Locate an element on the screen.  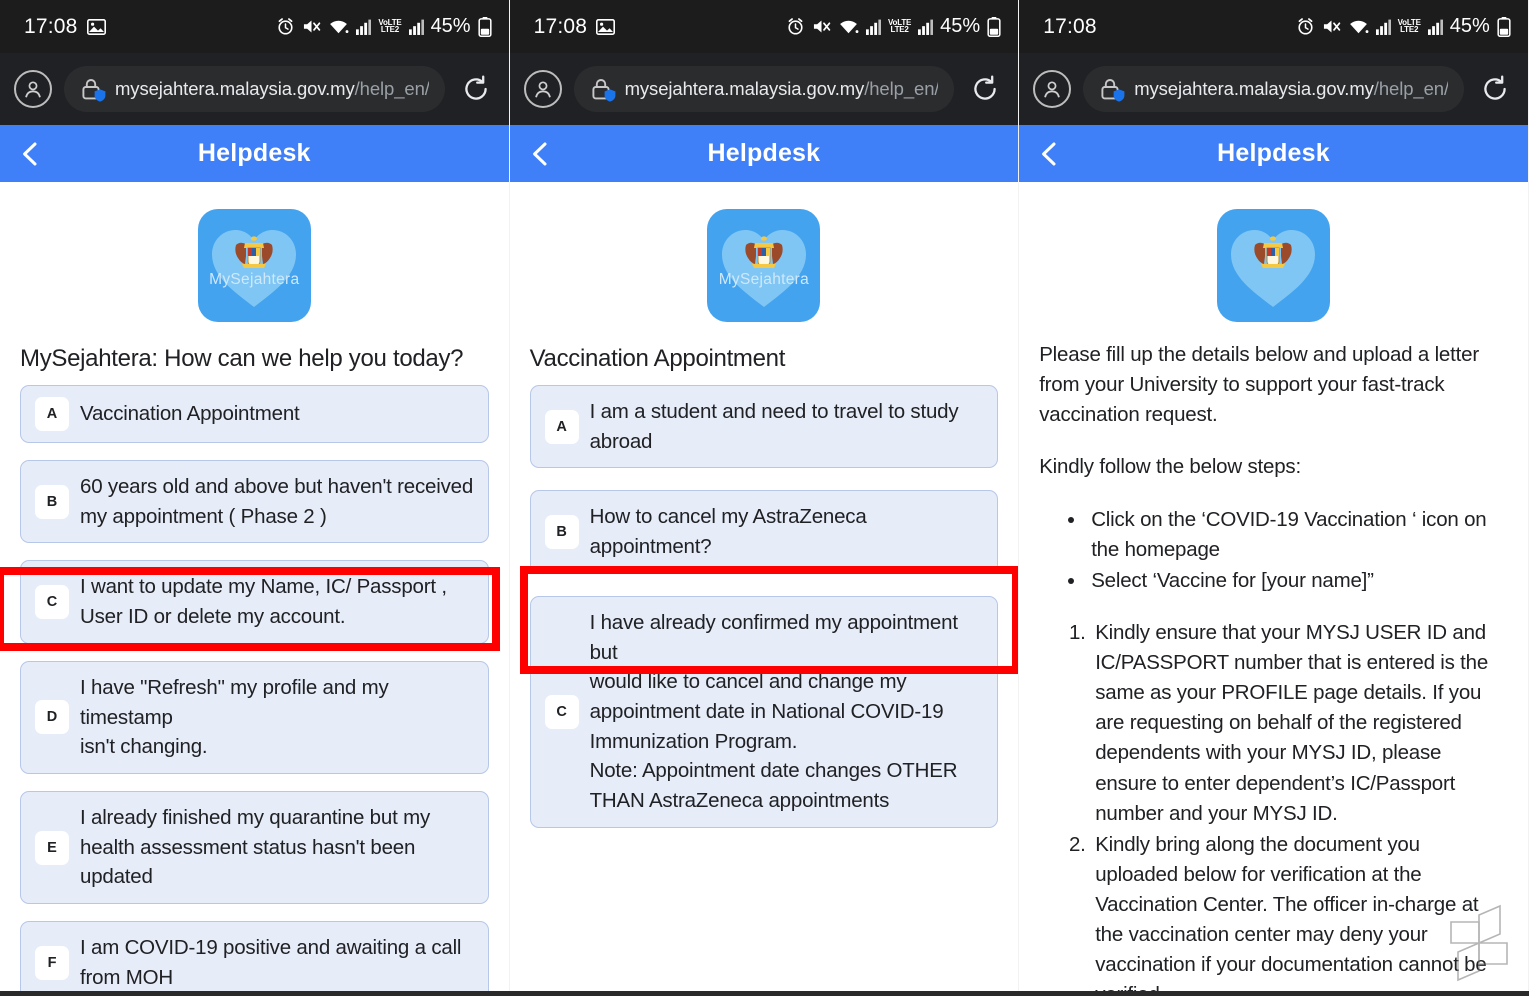
line: Immunization Program. is located at coordinates (693, 741).